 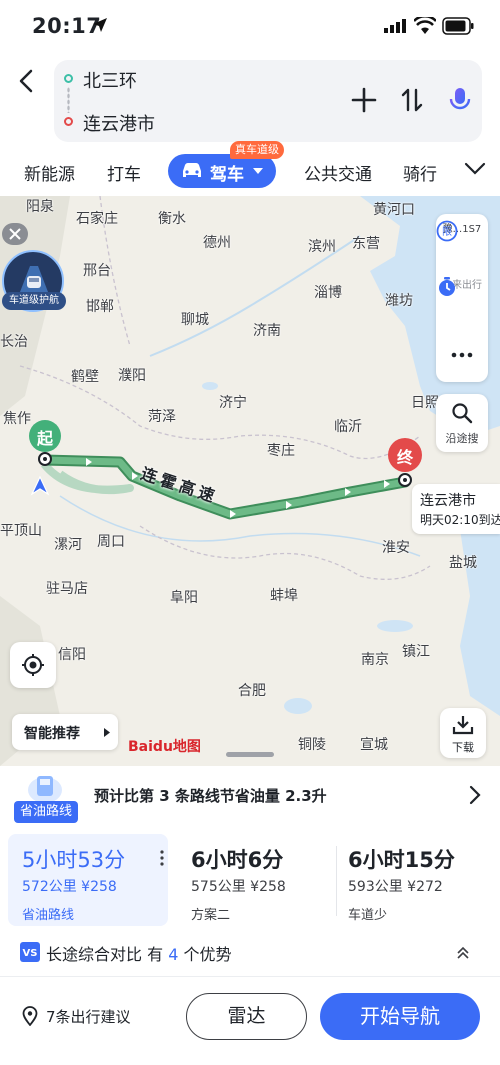 I want to click on origin-dot-icon, so click(x=68, y=78).